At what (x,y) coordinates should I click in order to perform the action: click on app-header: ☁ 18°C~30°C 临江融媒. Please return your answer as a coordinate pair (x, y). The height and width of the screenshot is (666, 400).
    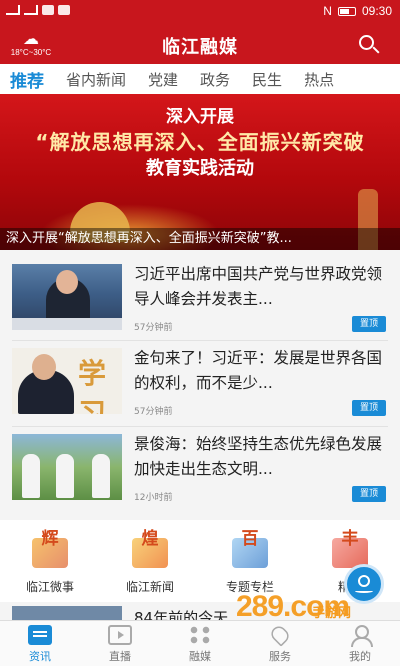
    Looking at the image, I should click on (200, 44).